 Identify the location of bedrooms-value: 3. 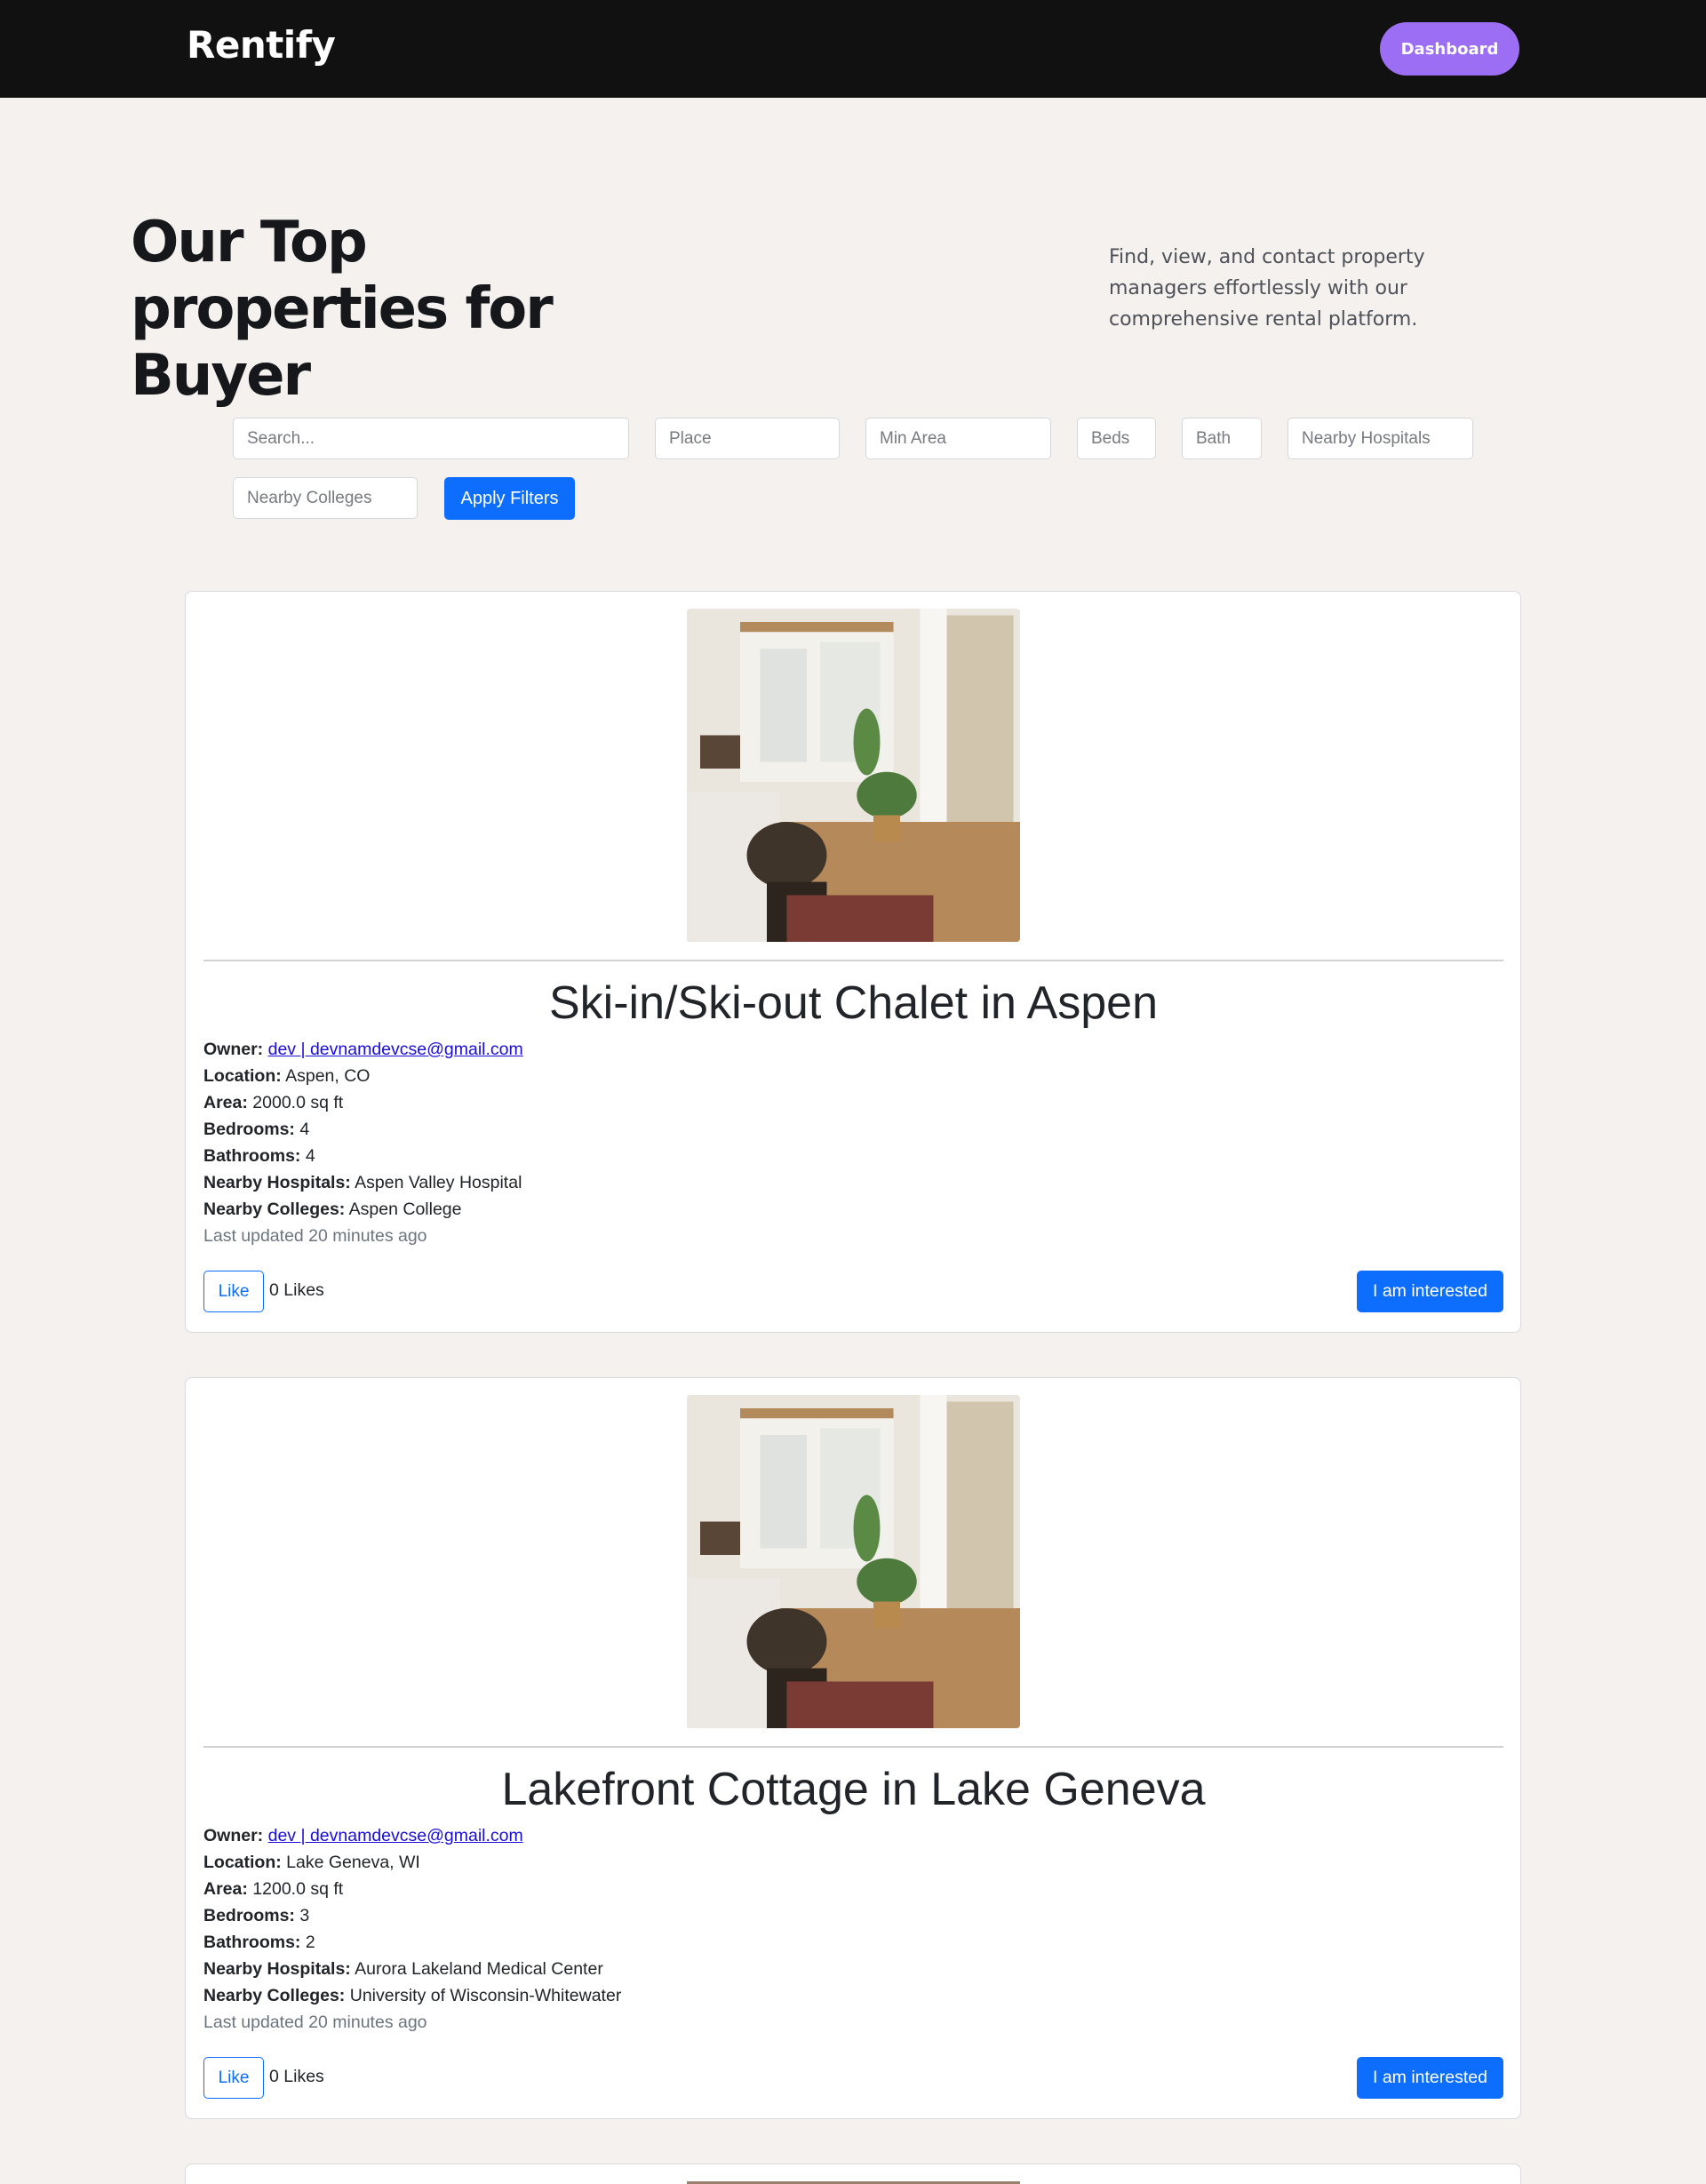
(304, 1915).